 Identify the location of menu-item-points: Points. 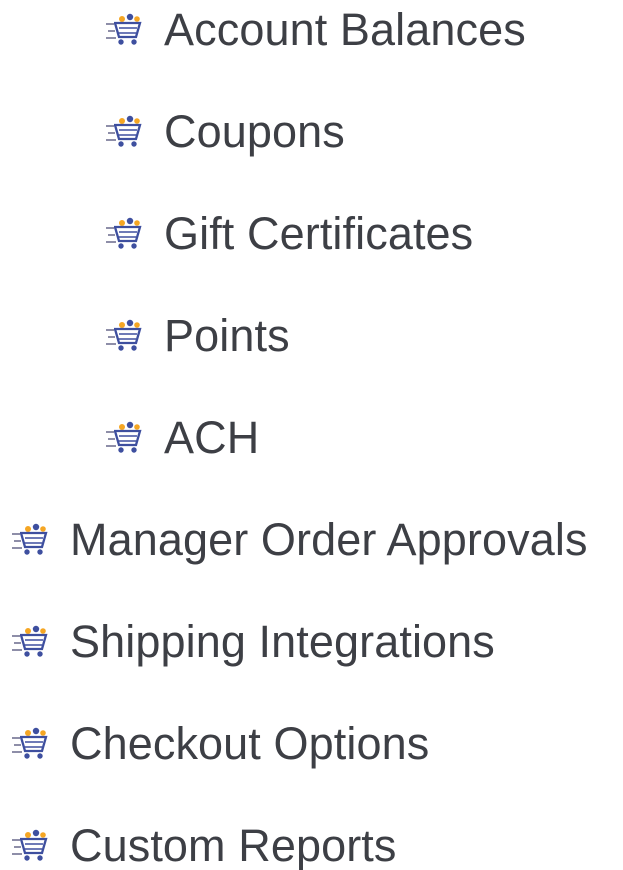
(198, 336).